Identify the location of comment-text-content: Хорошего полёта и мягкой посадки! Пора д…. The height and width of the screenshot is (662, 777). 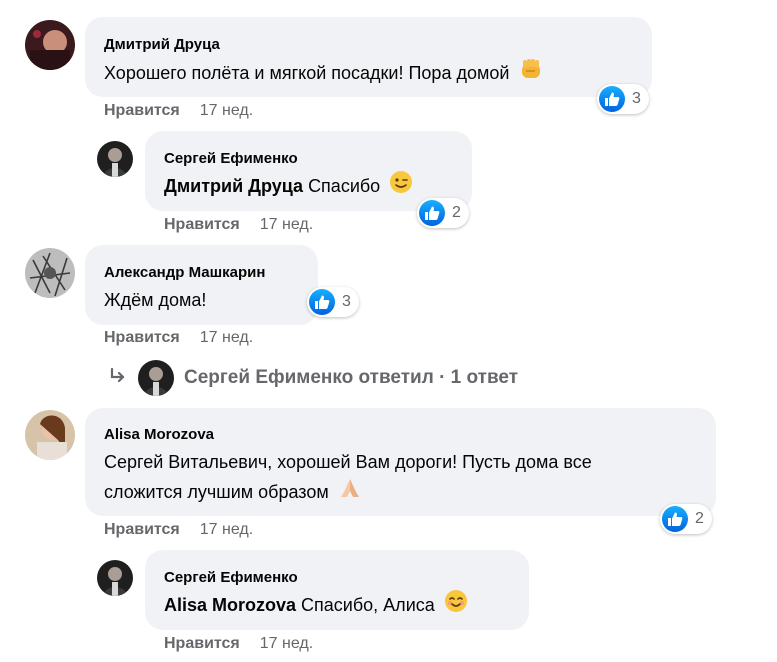
(307, 72).